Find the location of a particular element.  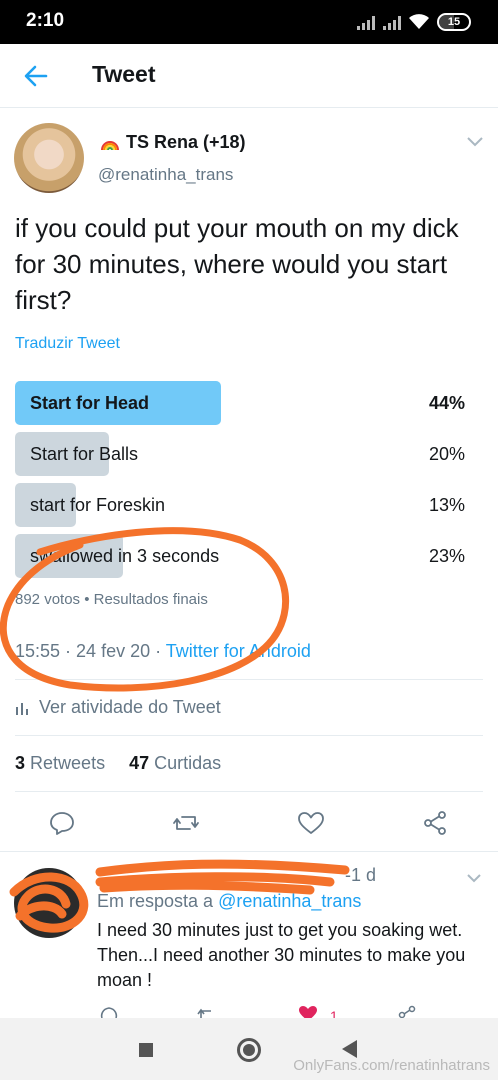

reply-icon is located at coordinates (62, 823).